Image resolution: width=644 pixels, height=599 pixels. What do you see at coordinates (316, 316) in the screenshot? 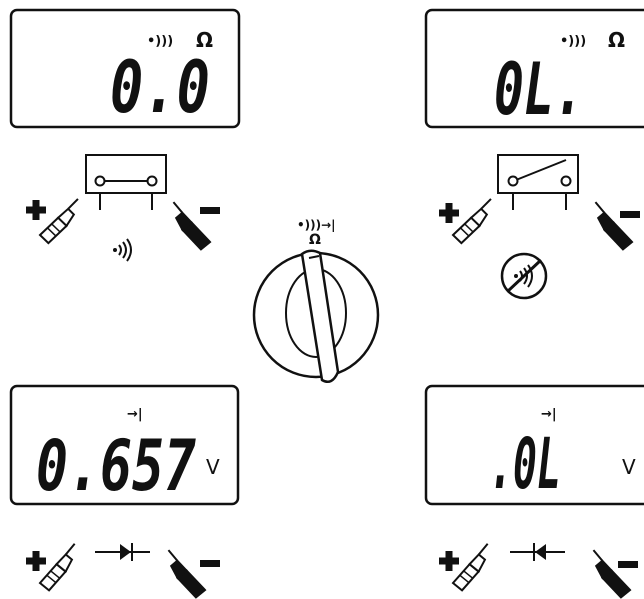
I see `rotary-dial-icon` at bounding box center [316, 316].